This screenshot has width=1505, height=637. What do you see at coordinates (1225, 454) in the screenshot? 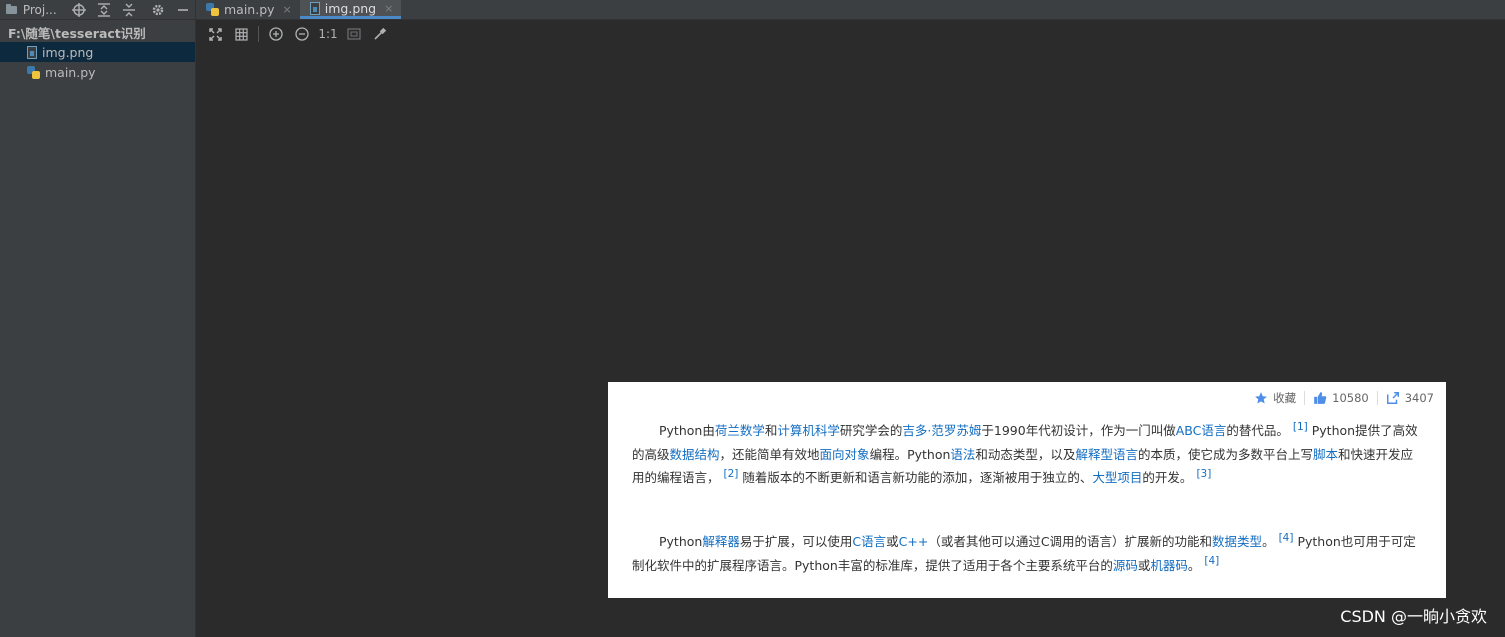
I see `text: 的本质，使它成为多数平台上写` at bounding box center [1225, 454].